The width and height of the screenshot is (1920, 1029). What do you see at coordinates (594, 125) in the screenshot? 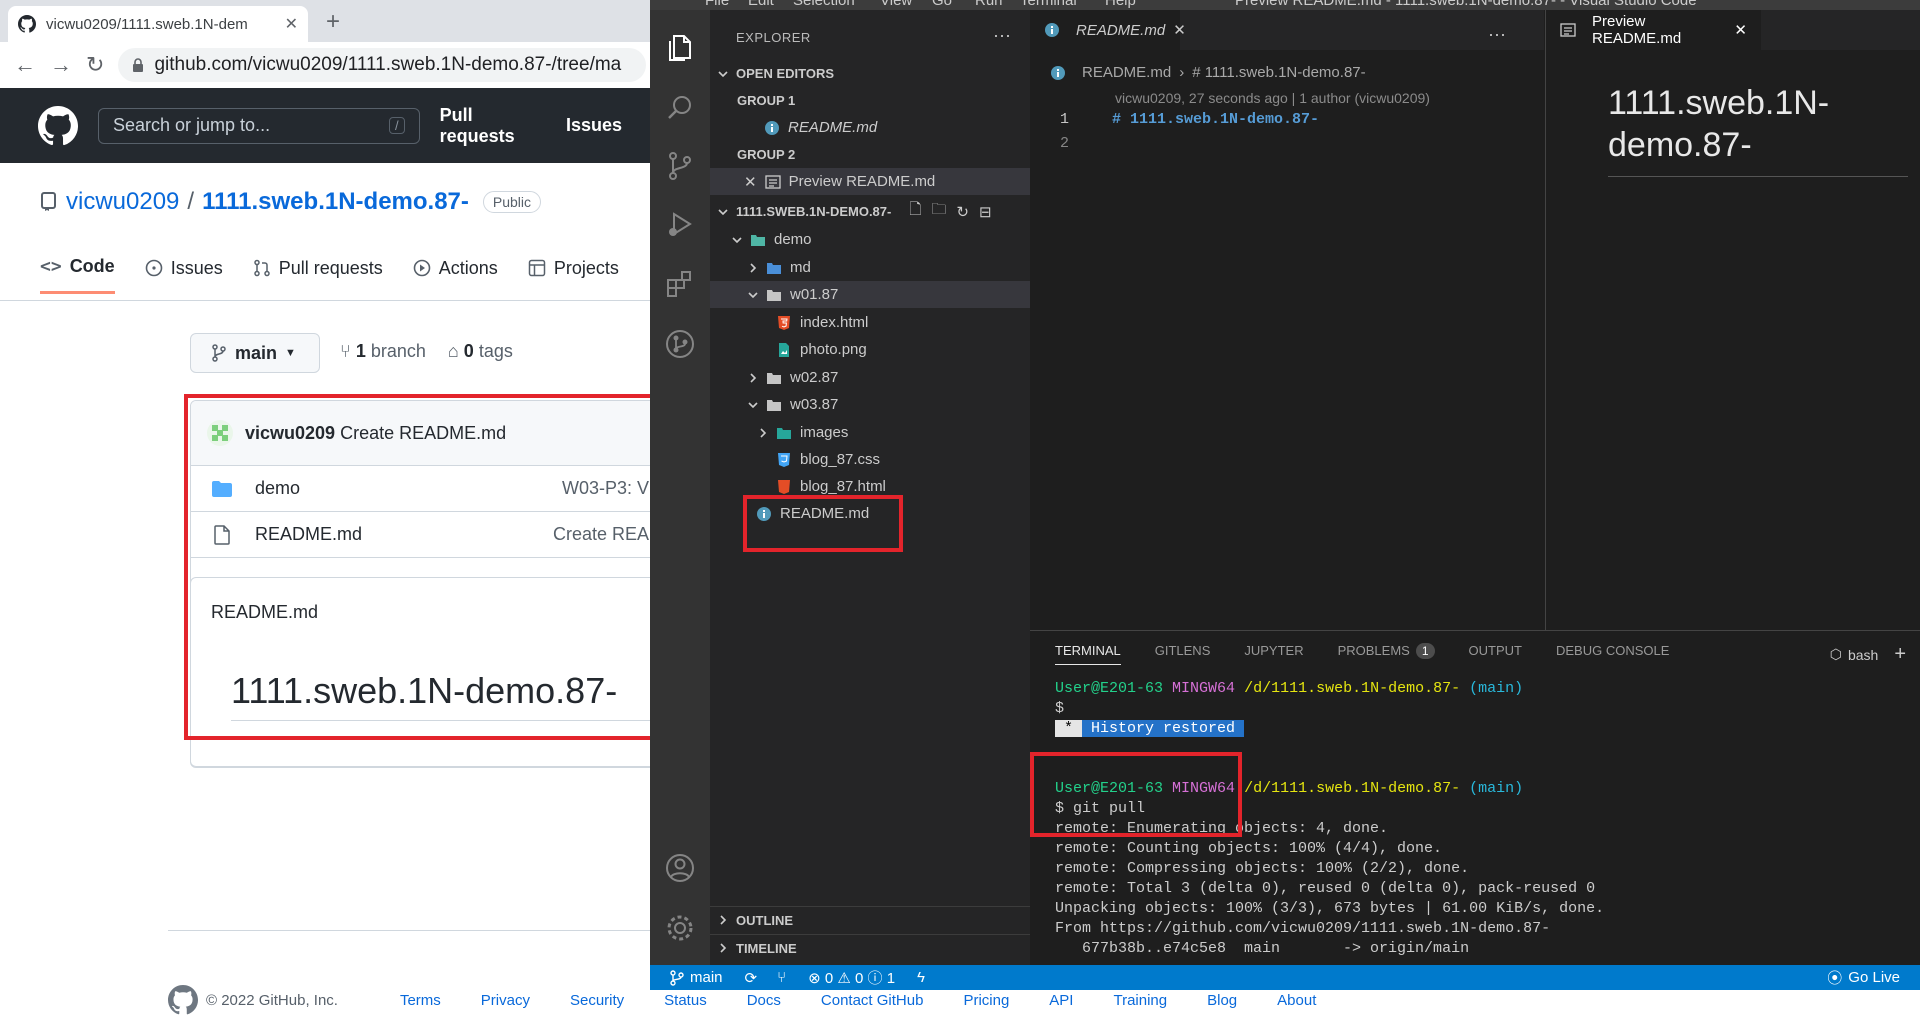
I see `nav-issues: Issues` at bounding box center [594, 125].